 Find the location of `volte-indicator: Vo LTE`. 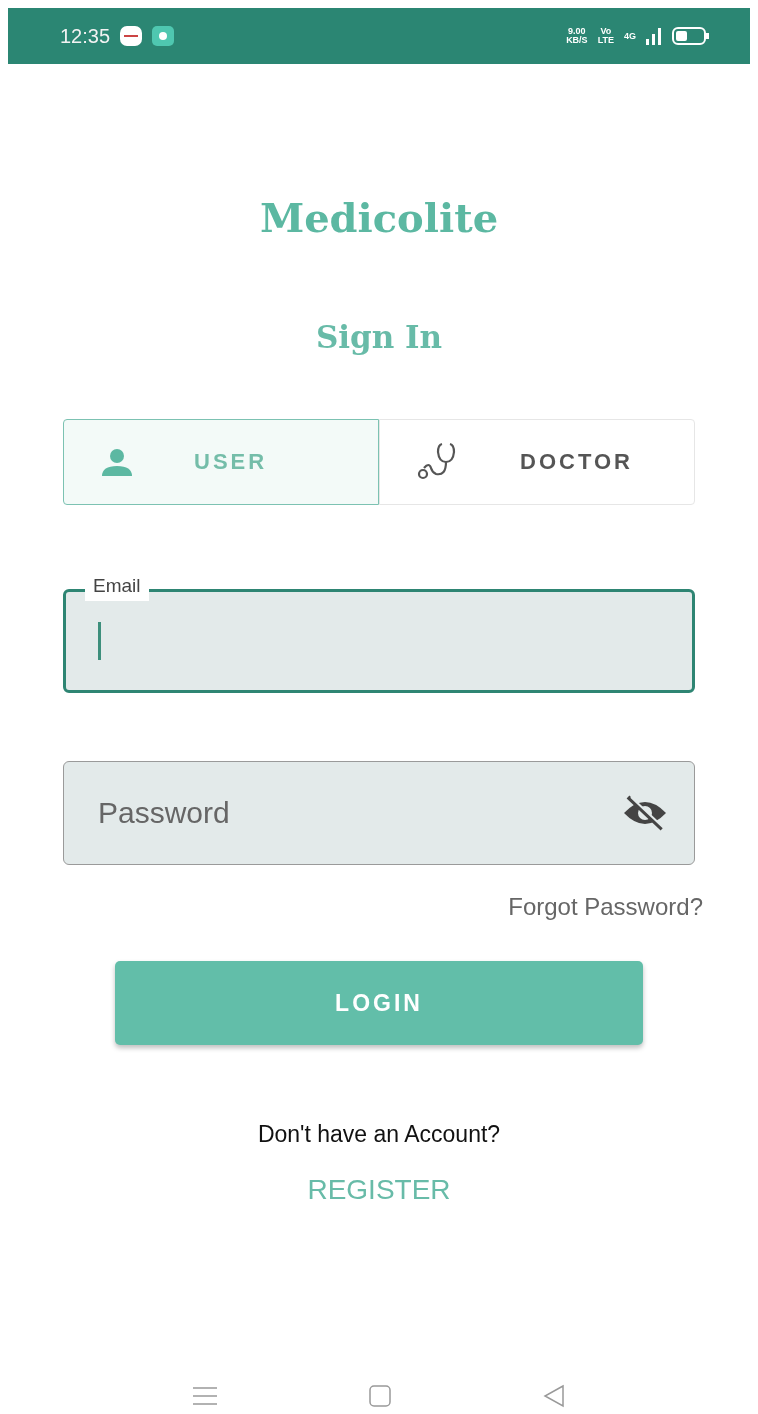

volte-indicator: Vo LTE is located at coordinates (605, 36).